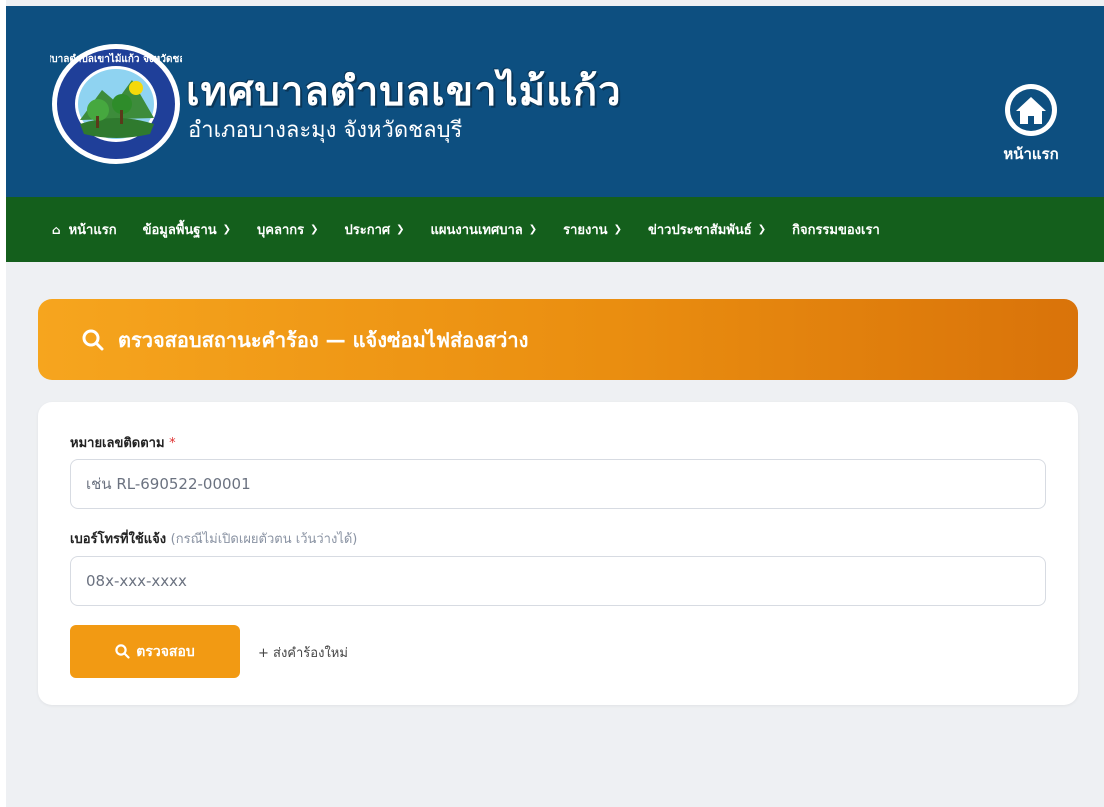 This screenshot has width=1104, height=807. What do you see at coordinates (1031, 154) in the screenshot?
I see `home-label: หน้าแรก` at bounding box center [1031, 154].